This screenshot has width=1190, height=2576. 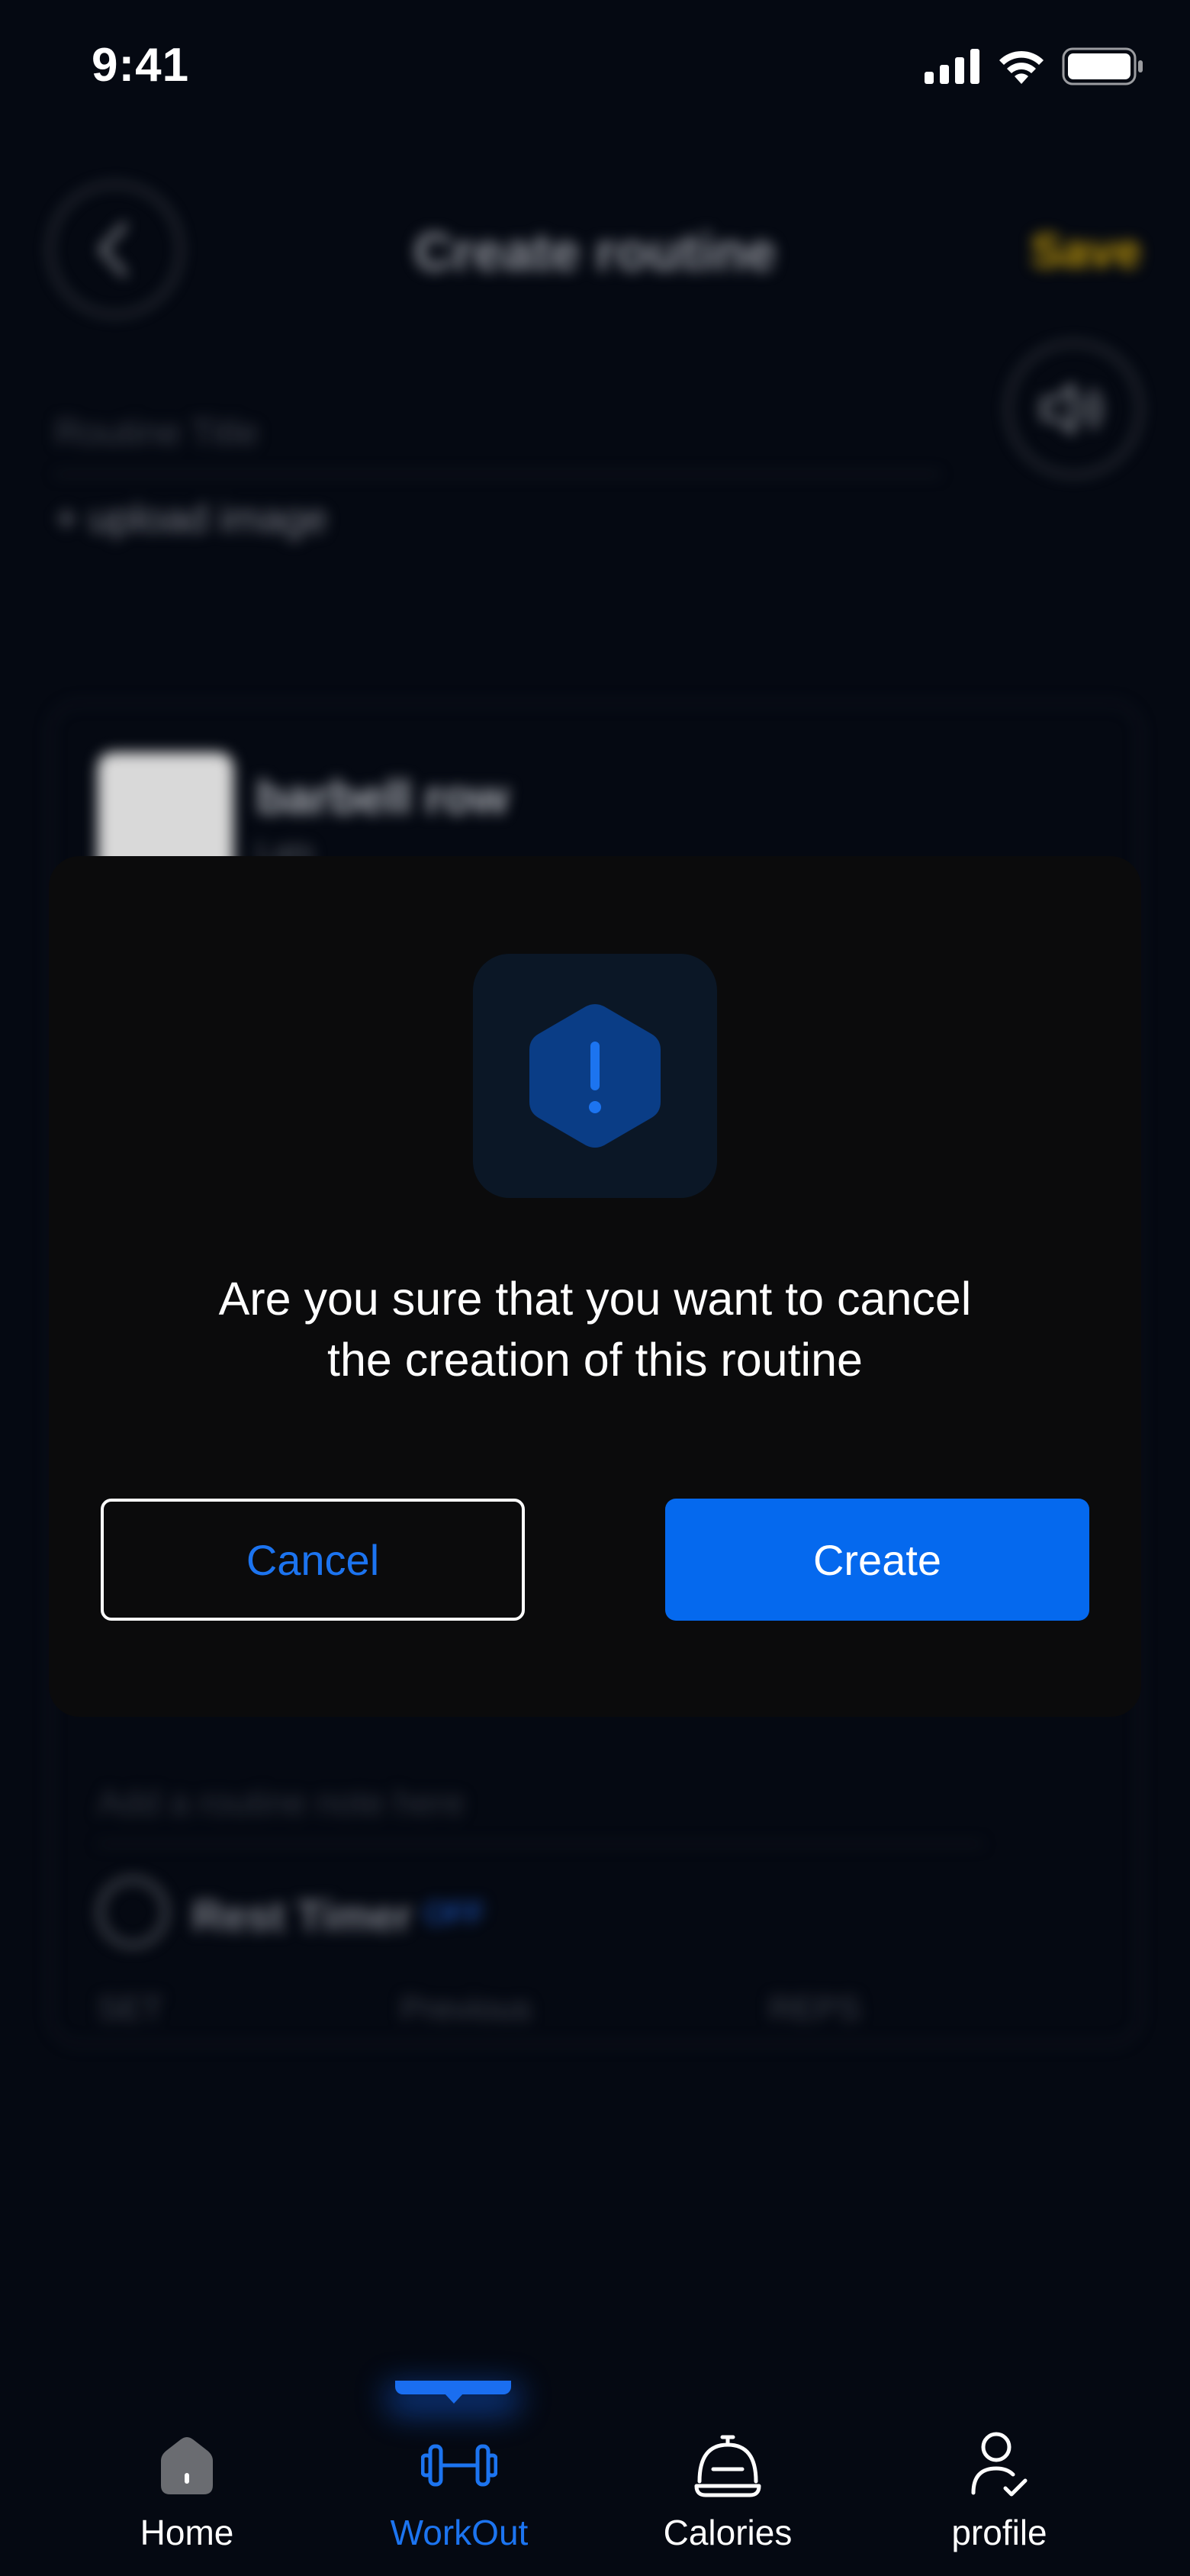 I want to click on home-icon, so click(x=187, y=2465).